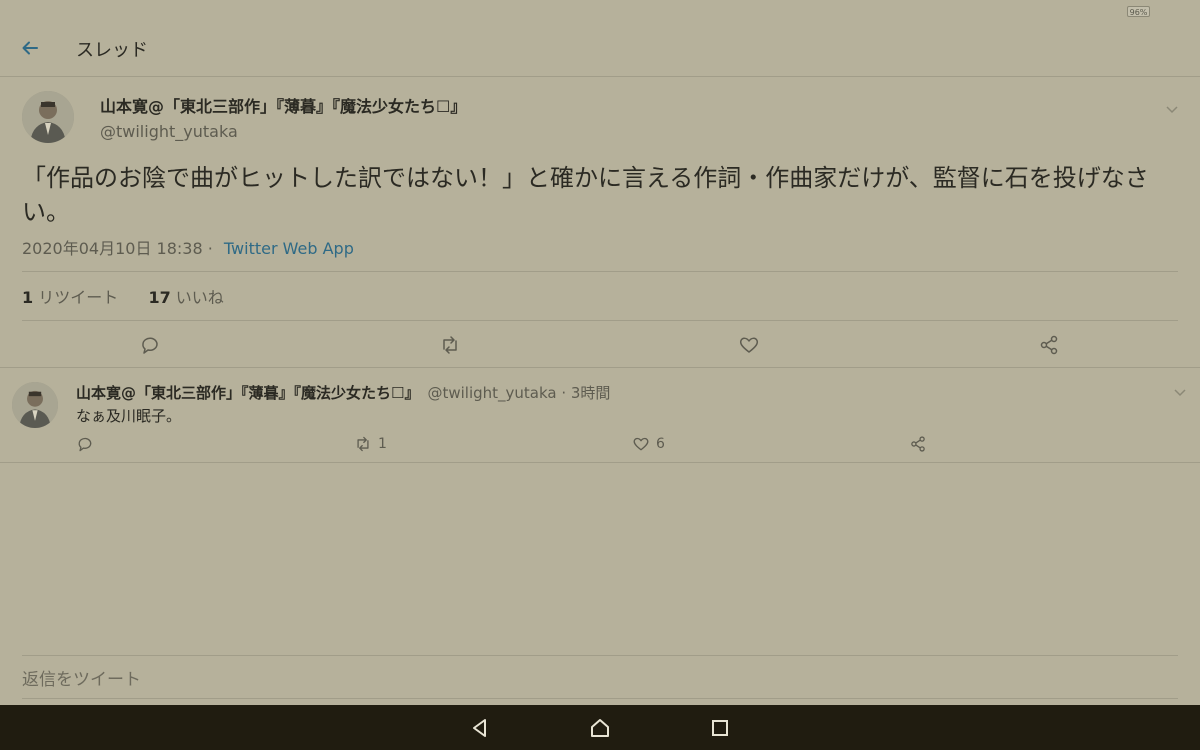 The height and width of the screenshot is (750, 1200). Describe the element at coordinates (78, 297) in the screenshot. I see `retweet-count-label: リツイート` at that location.